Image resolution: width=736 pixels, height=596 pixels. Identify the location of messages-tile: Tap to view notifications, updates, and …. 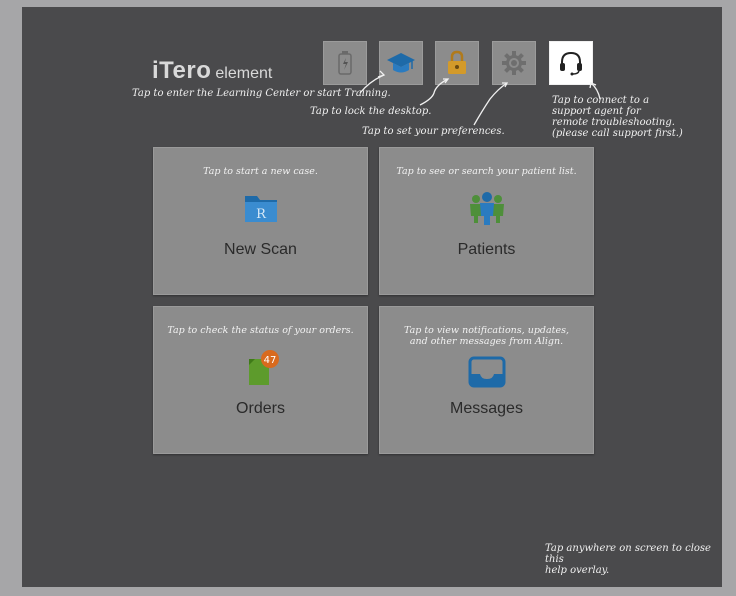
(486, 380).